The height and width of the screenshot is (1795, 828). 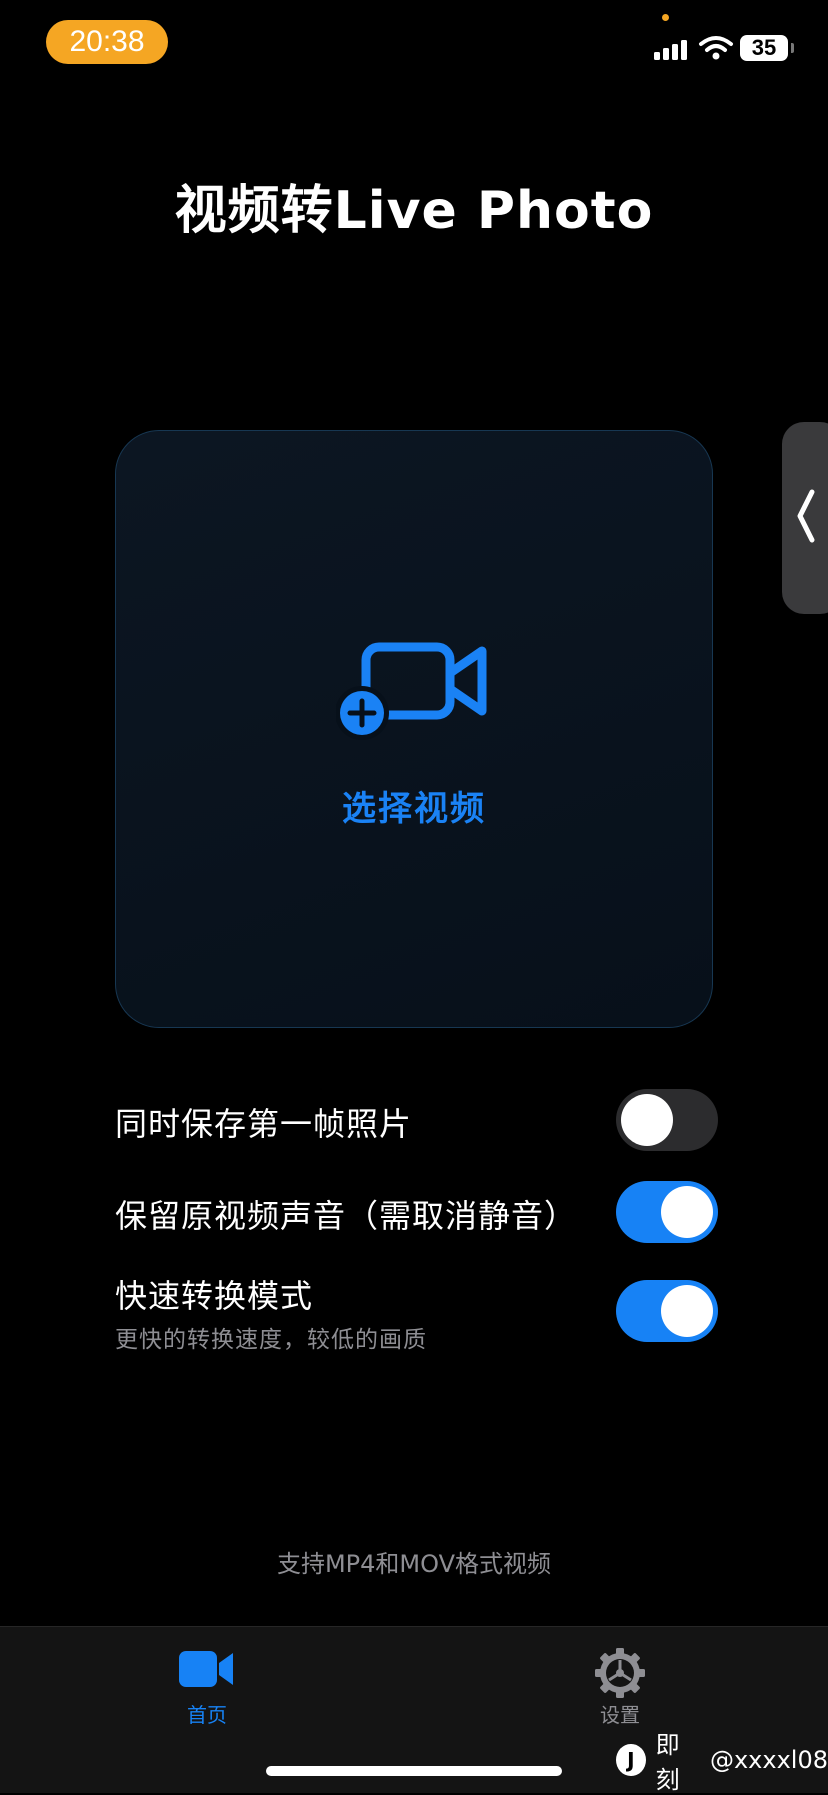 I want to click on option-fast-mode-sublabel: 更快的转换速度，较低的画质, so click(x=271, y=1340).